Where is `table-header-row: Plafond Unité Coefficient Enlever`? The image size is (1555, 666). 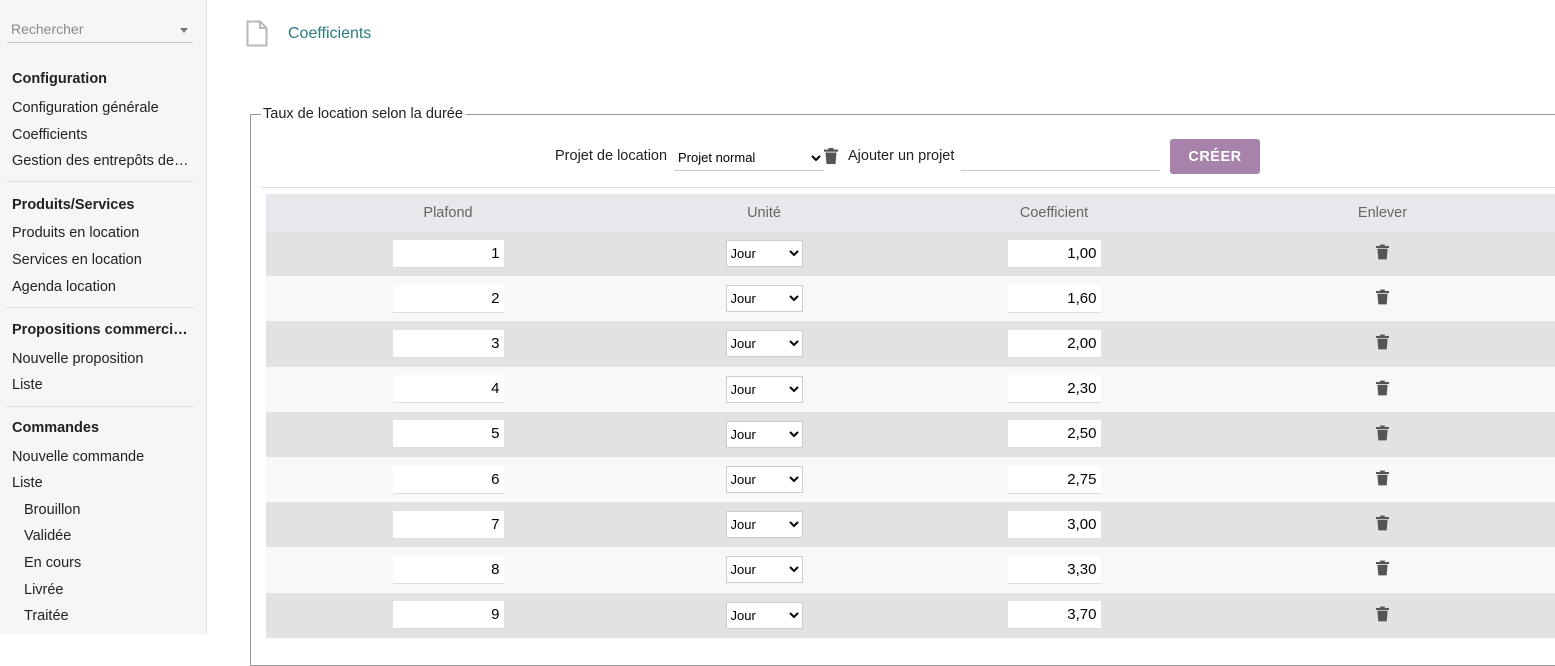
table-header-row: Plafond Unité Coefficient Enlever is located at coordinates (910, 212).